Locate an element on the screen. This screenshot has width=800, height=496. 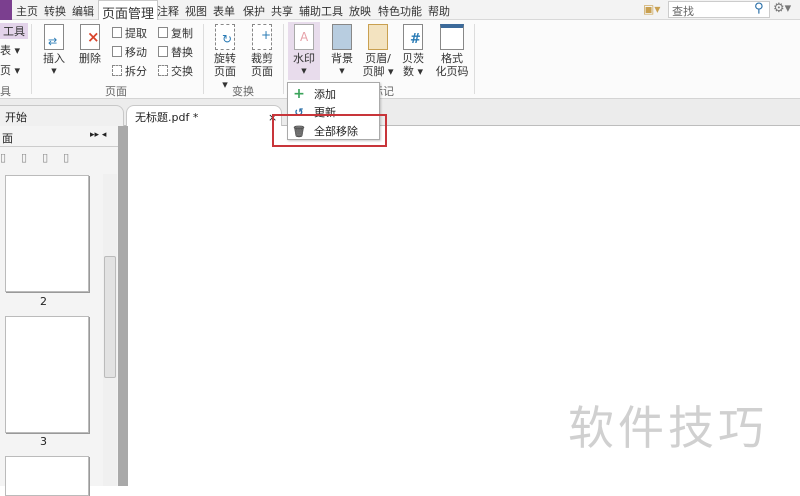
menu-protect: 保护 is located at coordinates (254, 11).